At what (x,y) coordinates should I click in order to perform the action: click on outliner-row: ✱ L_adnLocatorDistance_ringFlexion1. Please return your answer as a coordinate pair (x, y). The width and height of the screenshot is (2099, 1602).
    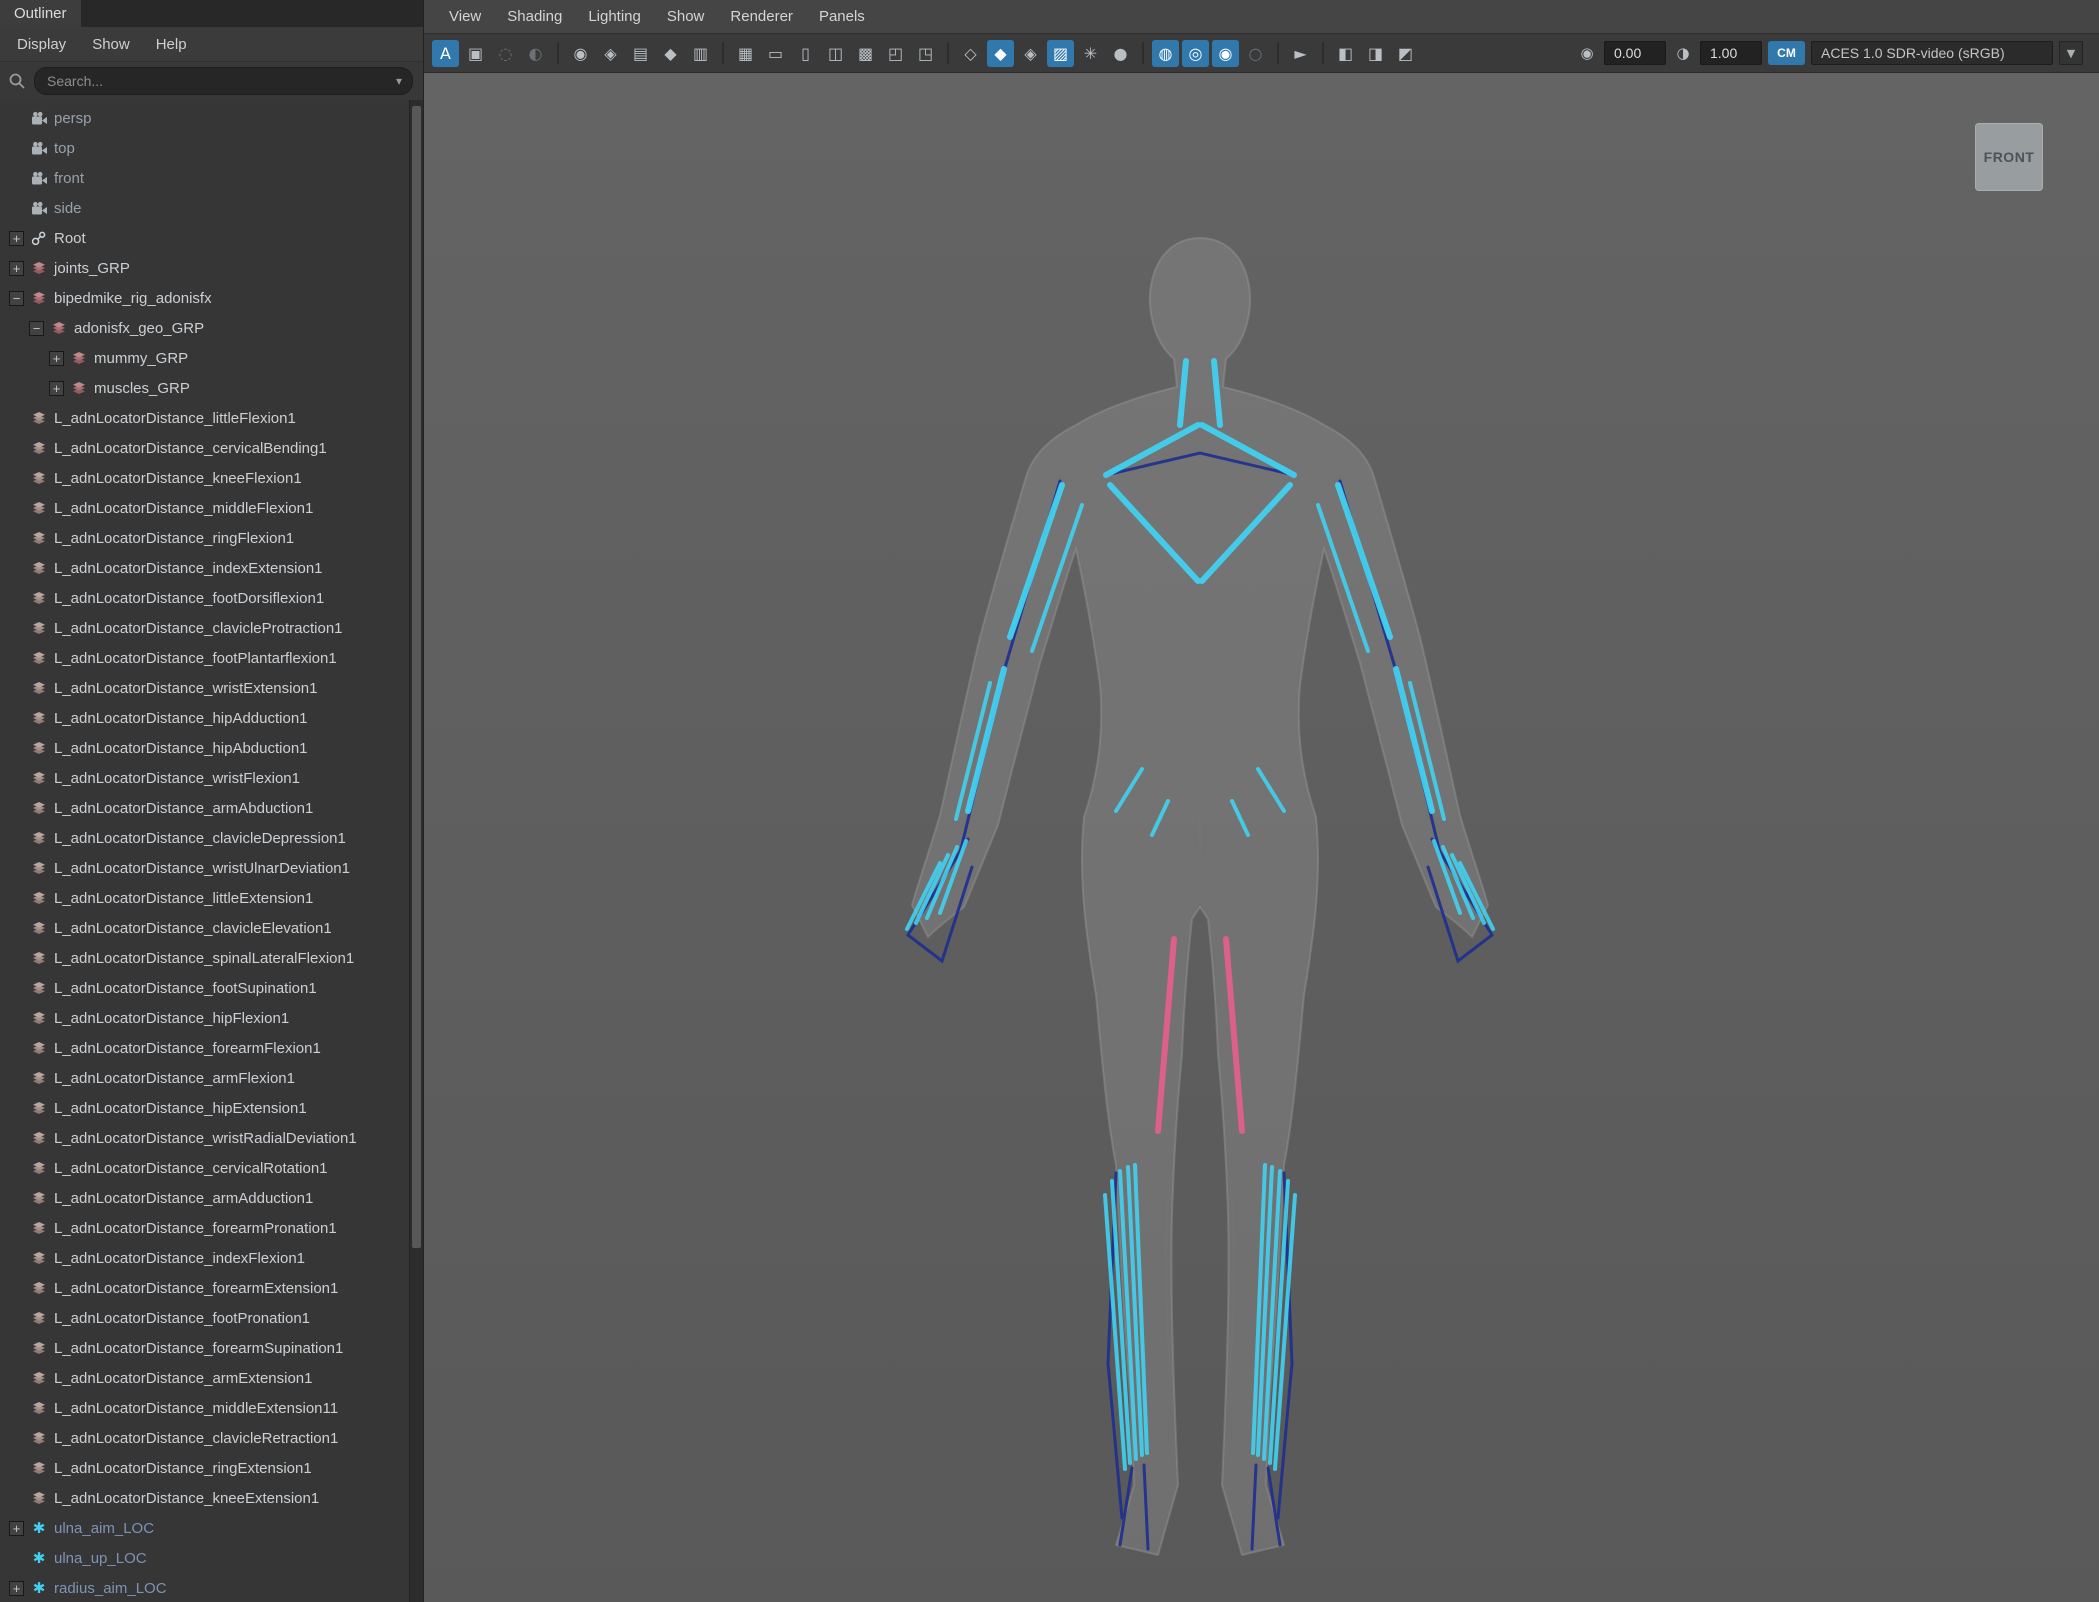
    Looking at the image, I should click on (211, 538).